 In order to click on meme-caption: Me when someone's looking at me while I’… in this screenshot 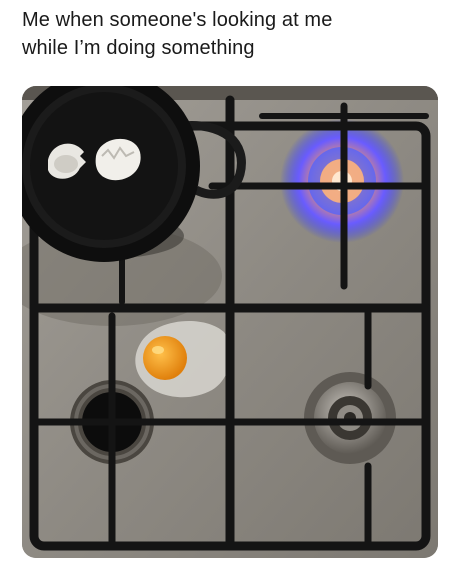, I will do `click(232, 34)`.